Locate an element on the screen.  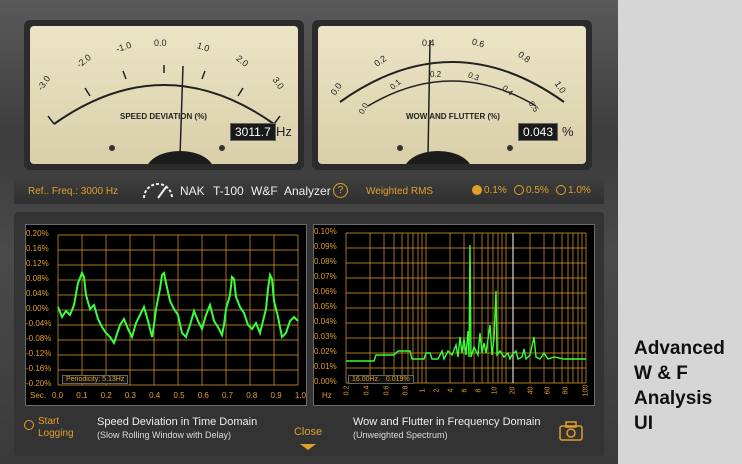
y-tick: 0.20% is located at coordinates (37, 233).